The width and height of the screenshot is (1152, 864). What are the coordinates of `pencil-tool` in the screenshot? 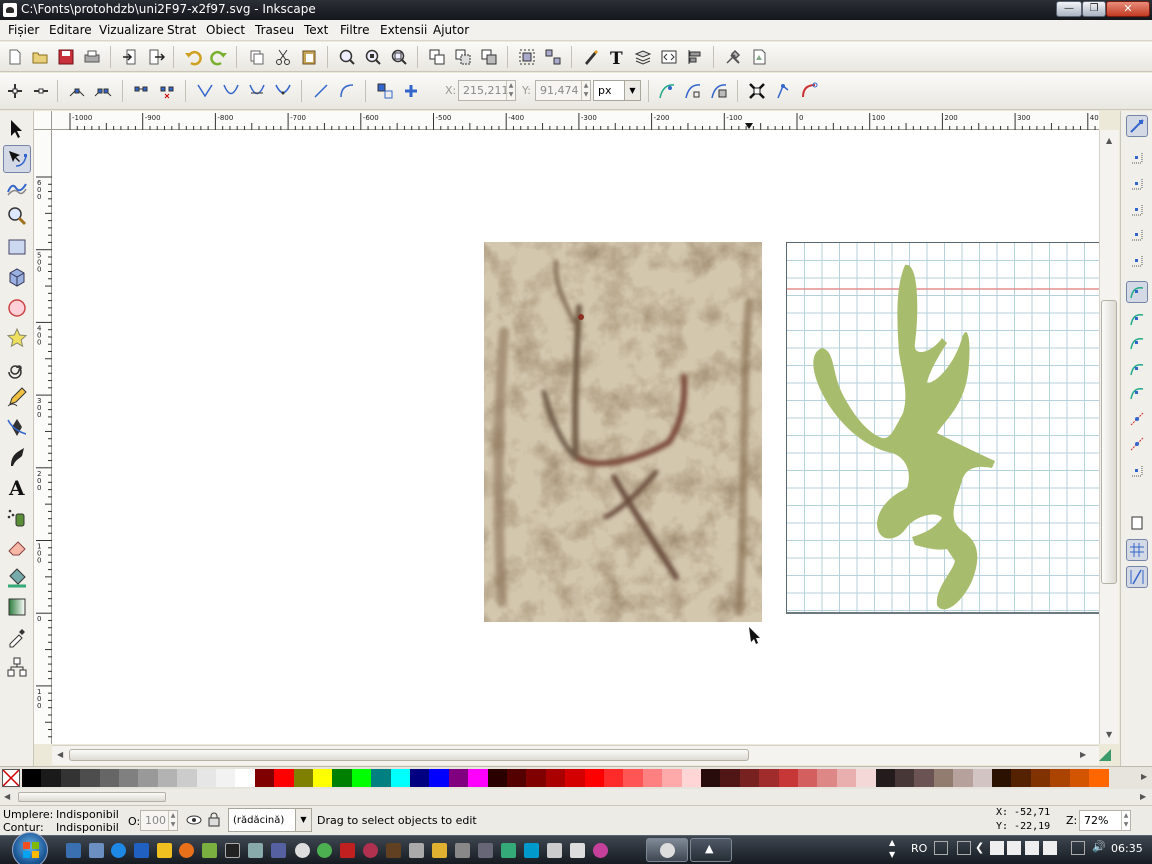 It's located at (17, 397).